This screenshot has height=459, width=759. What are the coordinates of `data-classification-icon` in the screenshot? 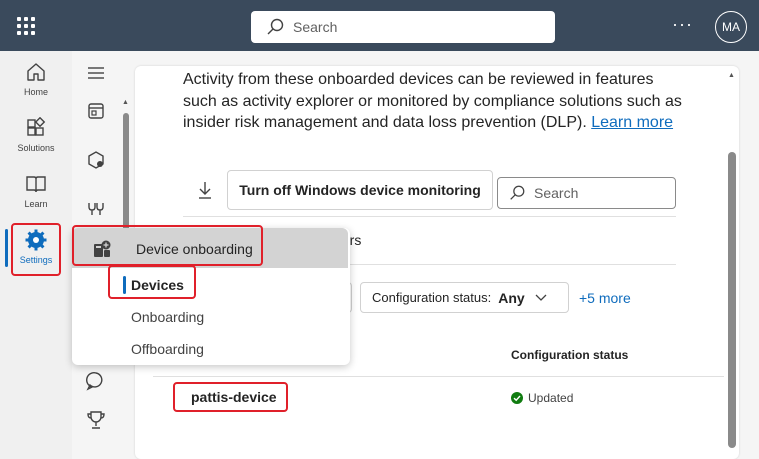 It's located at (96, 160).